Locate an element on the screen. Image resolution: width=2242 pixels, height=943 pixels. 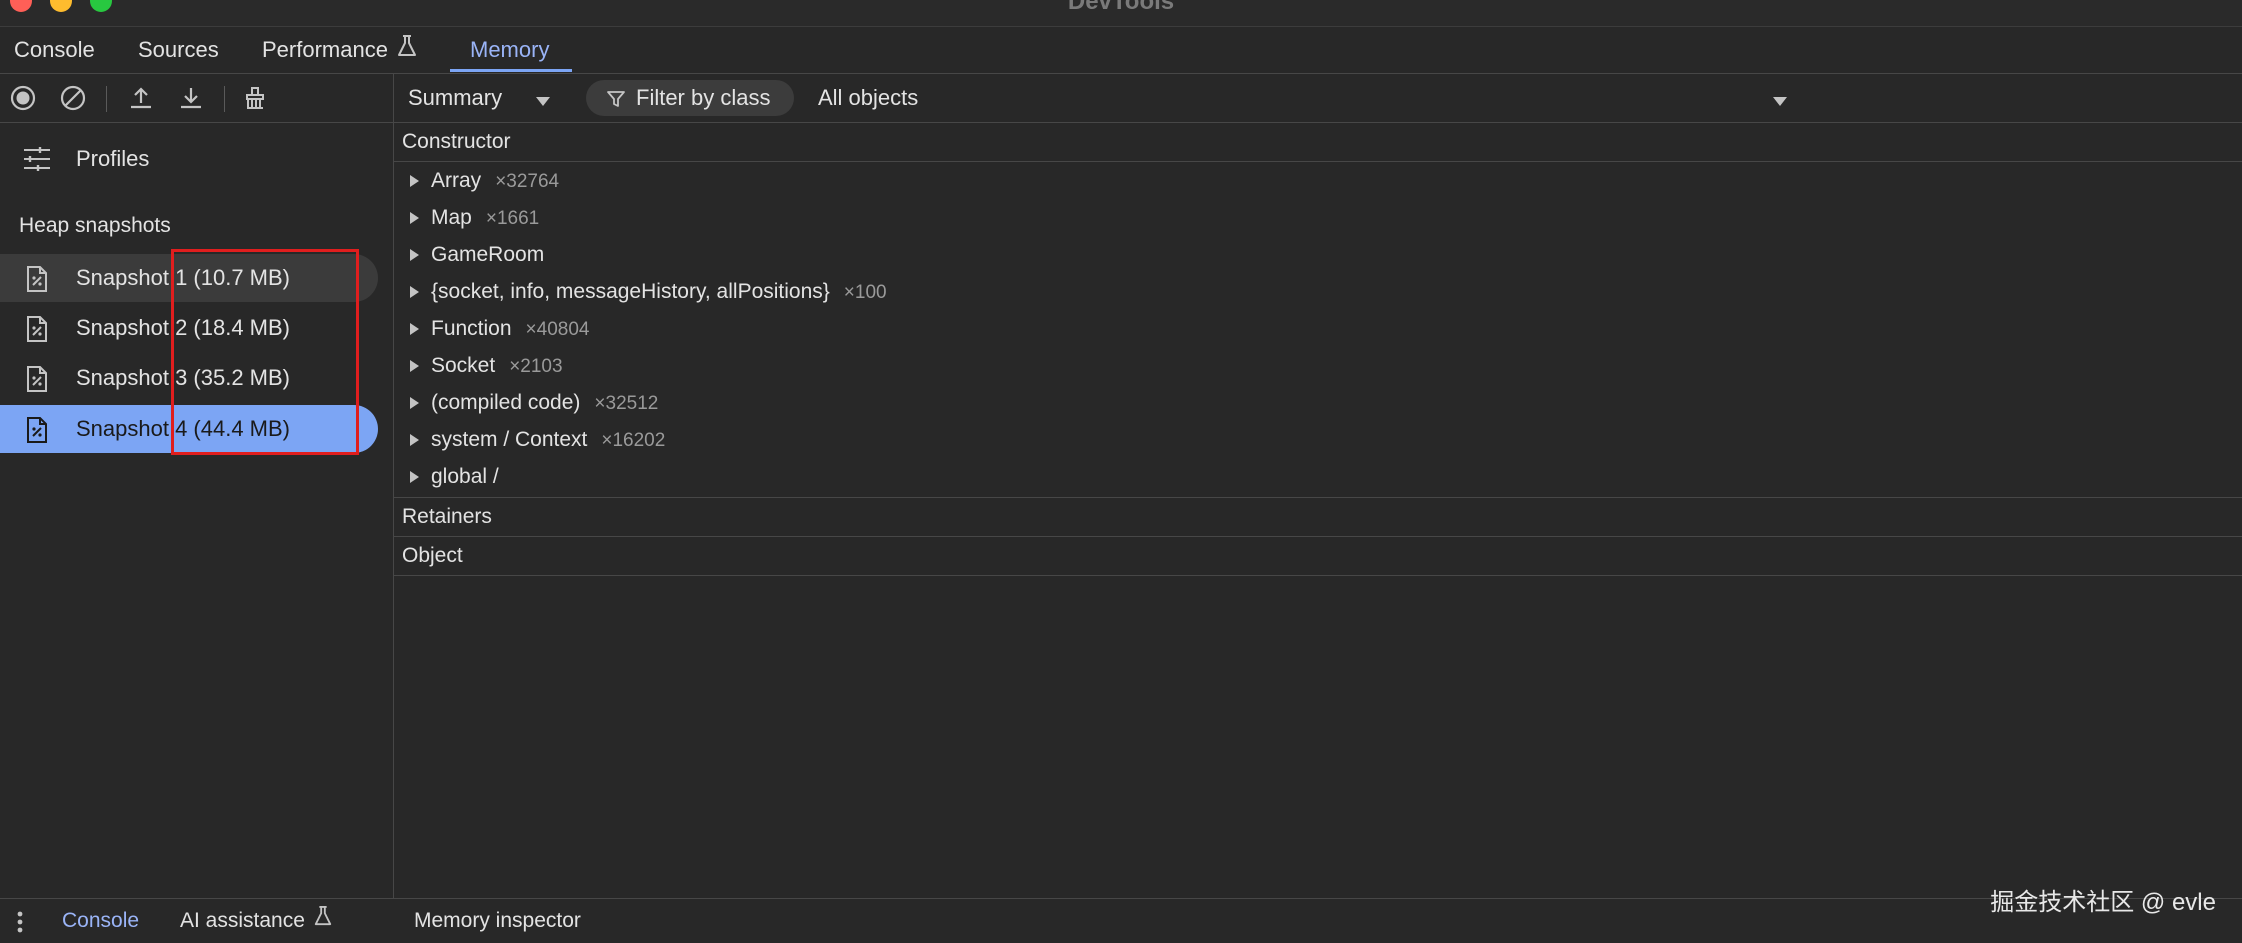
constructor-name: (compiled code) is located at coordinates (506, 402).